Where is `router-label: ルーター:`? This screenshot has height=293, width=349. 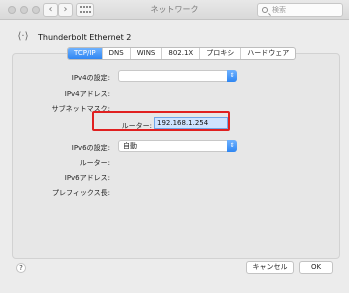
router-label: ルーター: is located at coordinates (136, 126).